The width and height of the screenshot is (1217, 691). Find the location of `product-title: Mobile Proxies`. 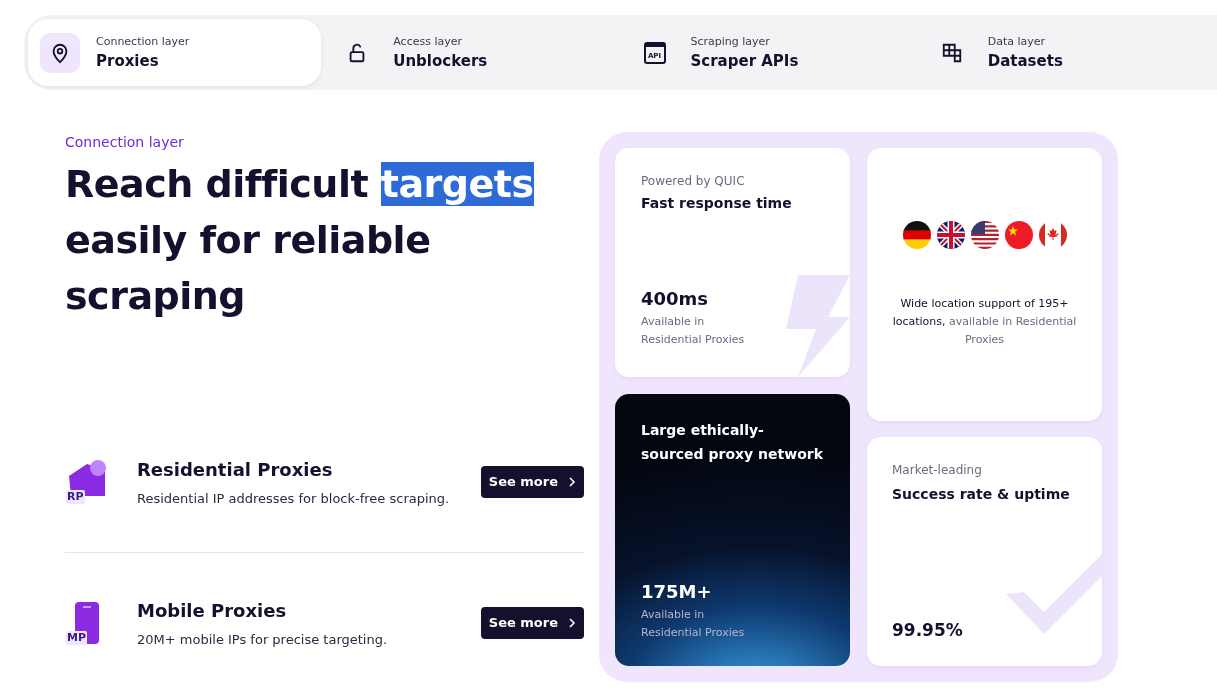

product-title: Mobile Proxies is located at coordinates (212, 610).